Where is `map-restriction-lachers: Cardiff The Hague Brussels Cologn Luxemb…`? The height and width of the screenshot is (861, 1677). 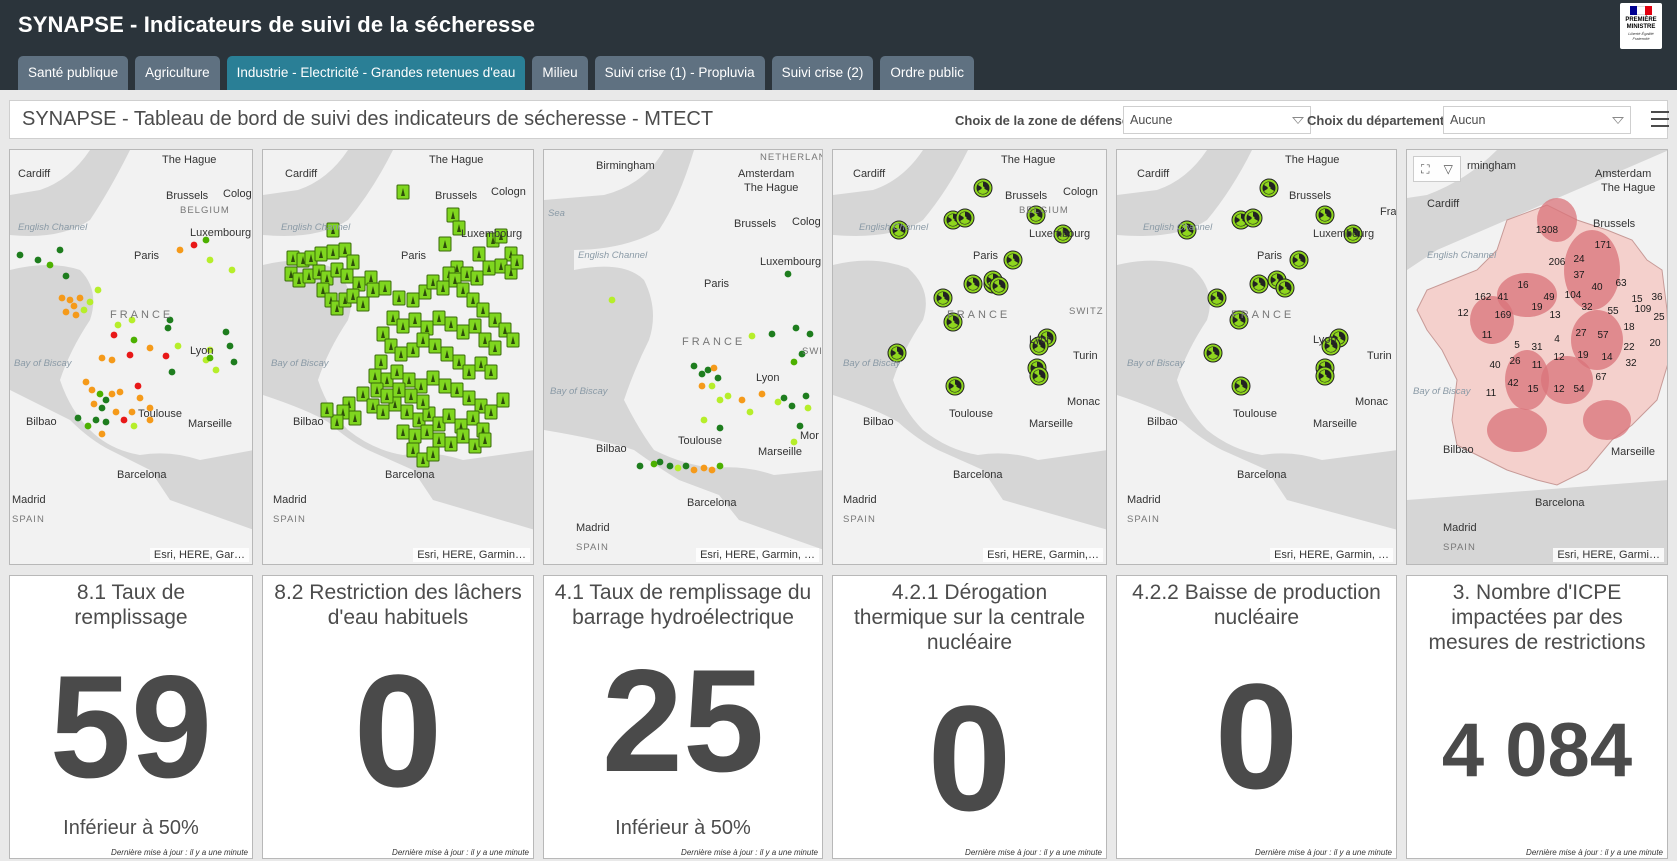
map-restriction-lachers: Cardiff The Hague Brussels Cologn Luxemb… is located at coordinates (398, 357).